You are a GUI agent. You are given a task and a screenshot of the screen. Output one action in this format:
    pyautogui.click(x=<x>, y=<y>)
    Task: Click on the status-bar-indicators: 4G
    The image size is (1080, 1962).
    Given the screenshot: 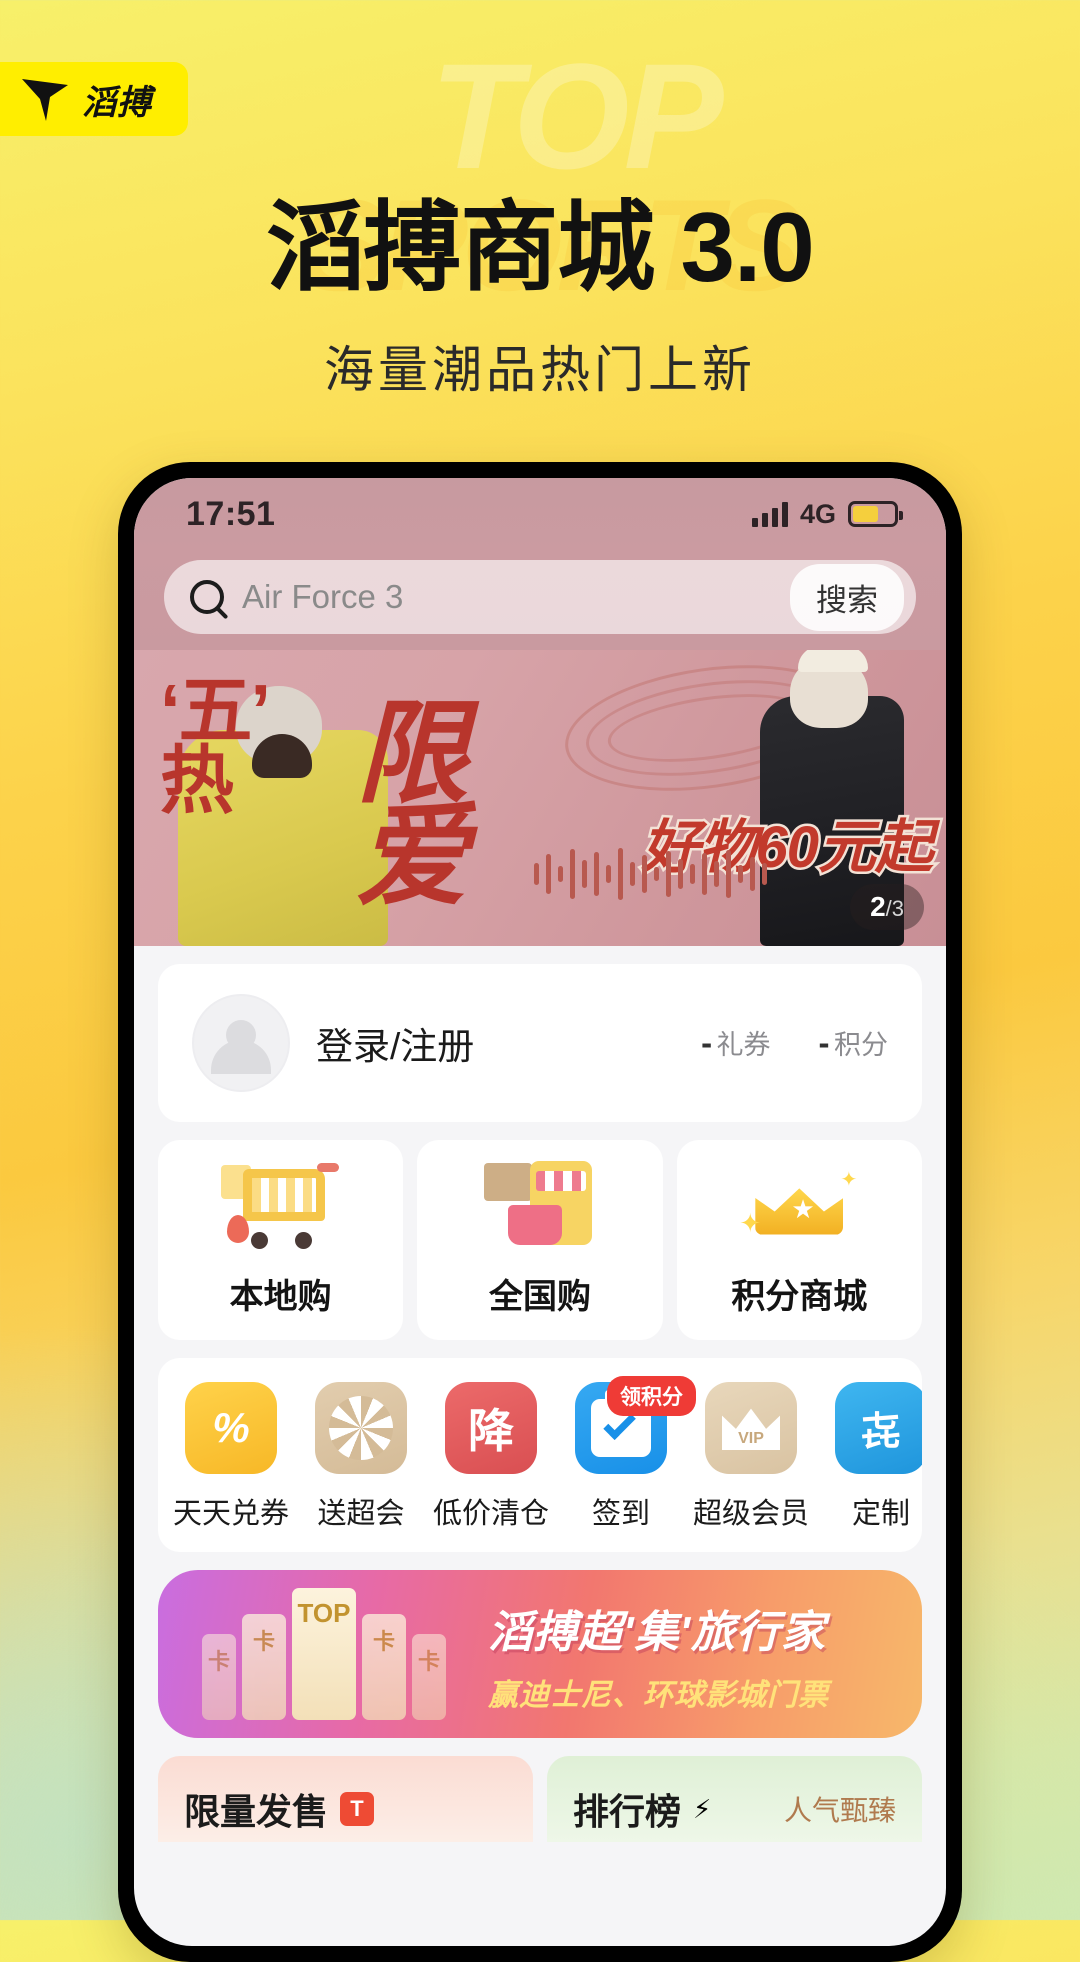 What is the action you would take?
    pyautogui.click(x=827, y=514)
    